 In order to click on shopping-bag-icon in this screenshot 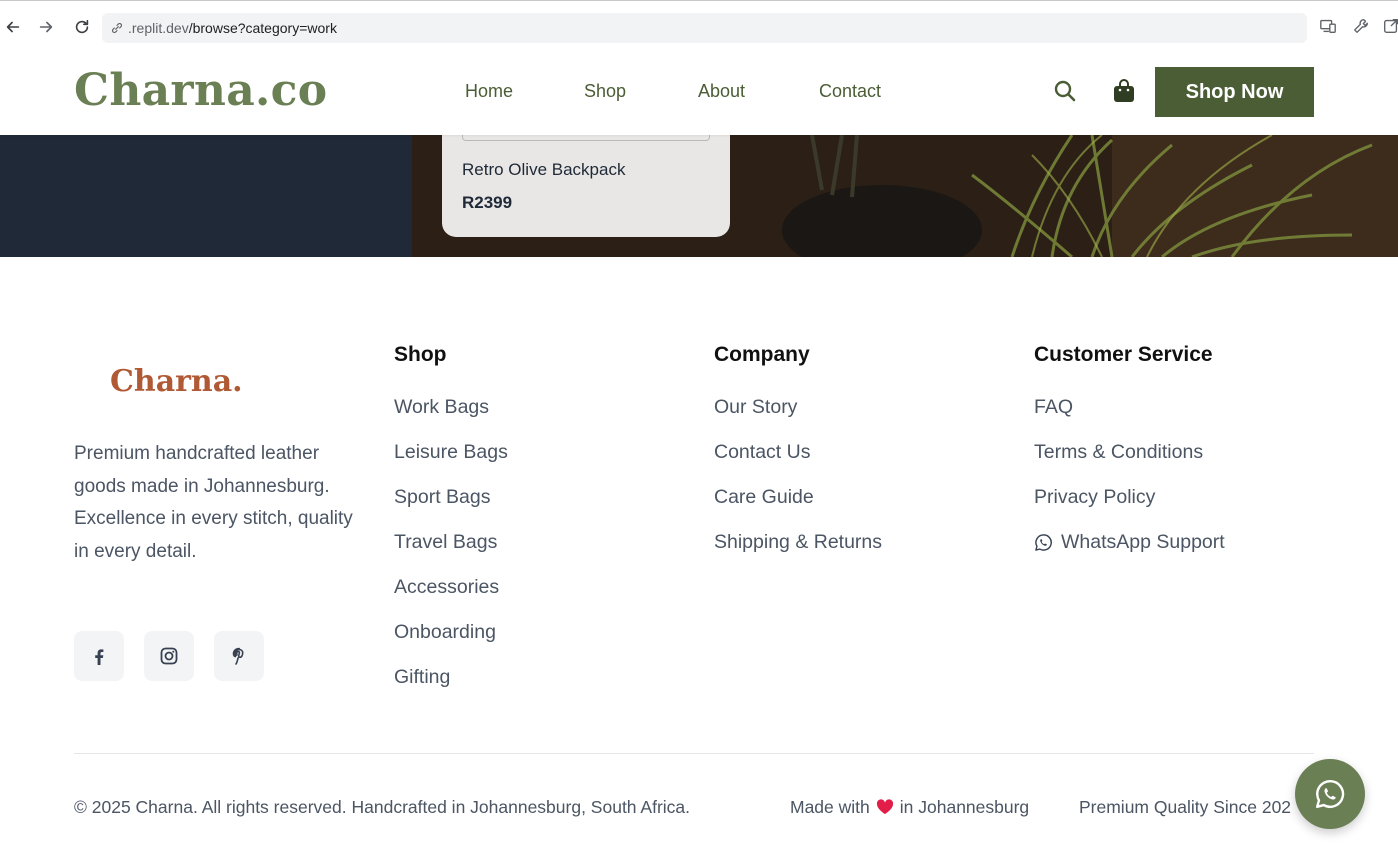, I will do `click(1124, 90)`.